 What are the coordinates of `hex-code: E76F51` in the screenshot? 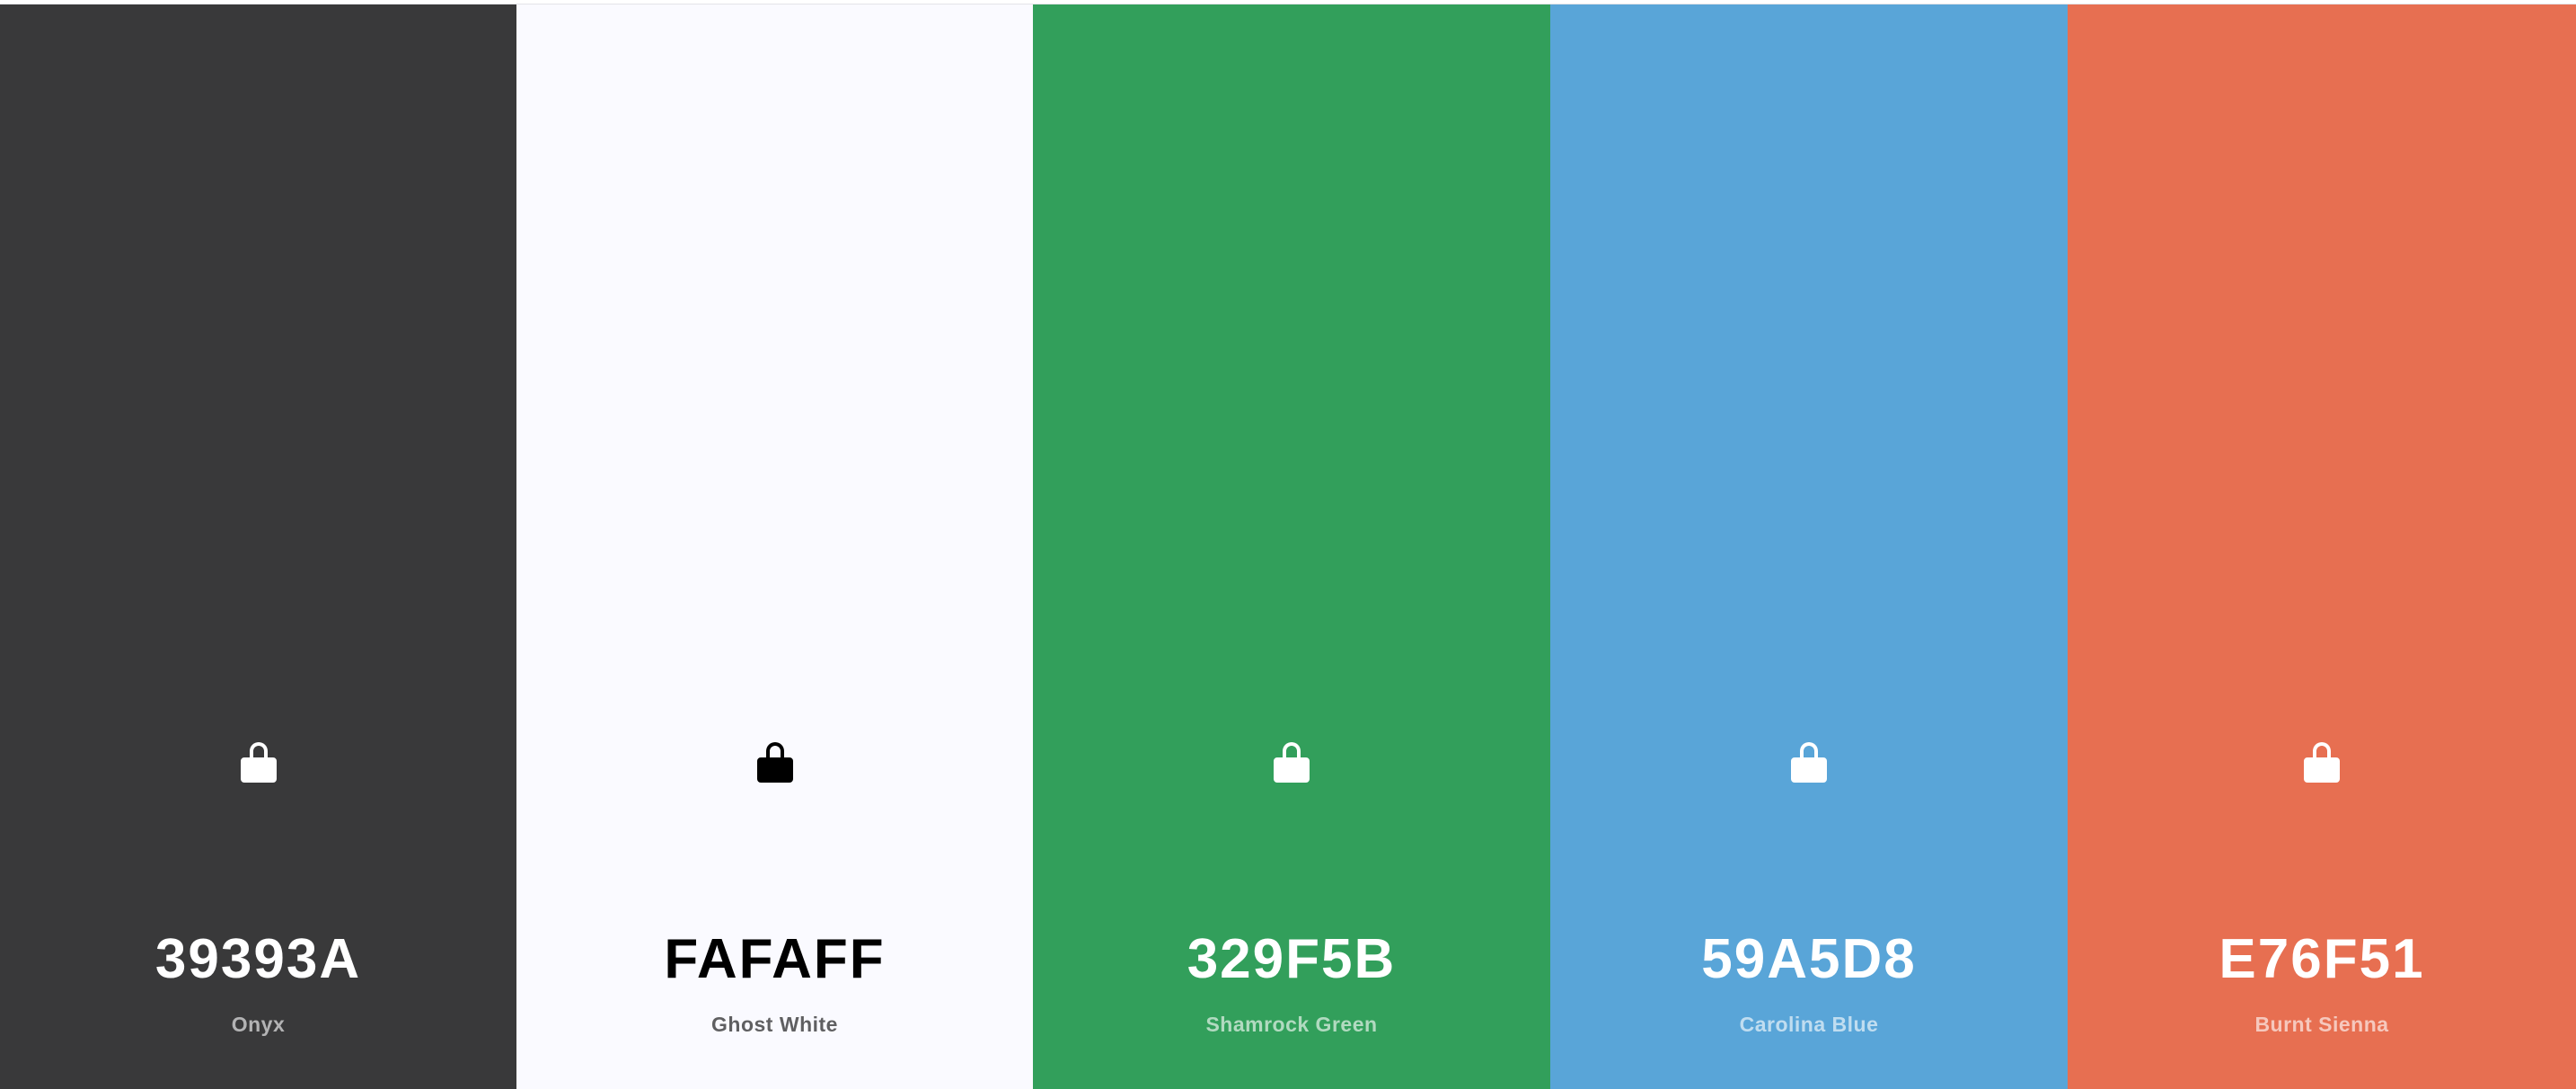 It's located at (2322, 959).